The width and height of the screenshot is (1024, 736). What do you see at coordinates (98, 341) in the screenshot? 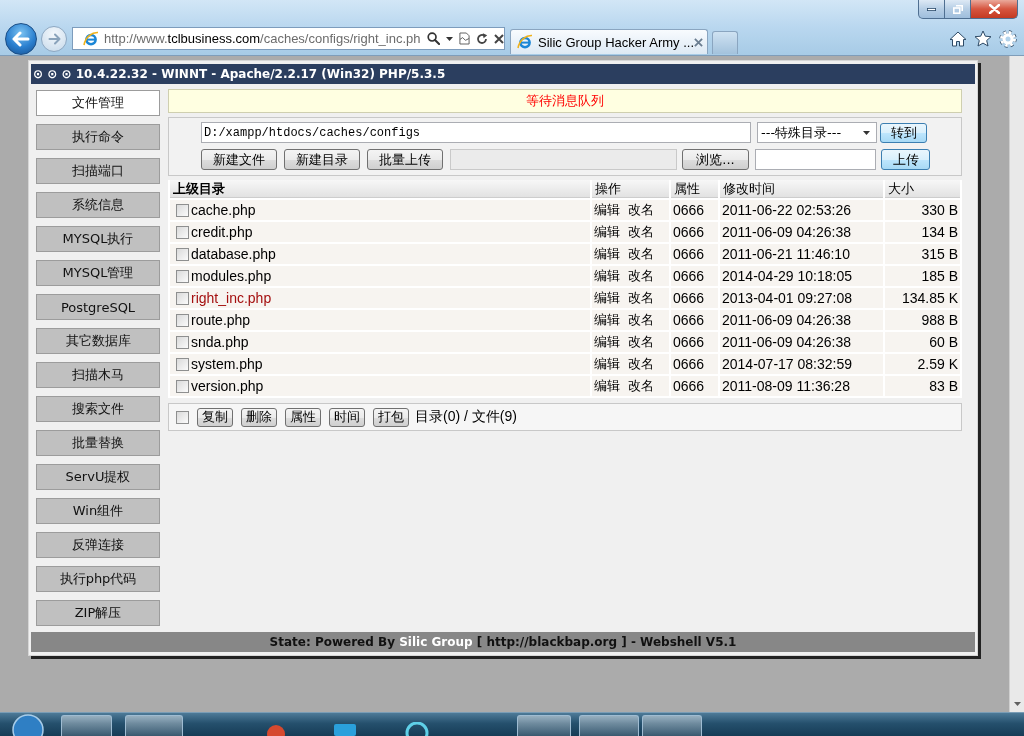
I see `menu-item: 其它数据库` at bounding box center [98, 341].